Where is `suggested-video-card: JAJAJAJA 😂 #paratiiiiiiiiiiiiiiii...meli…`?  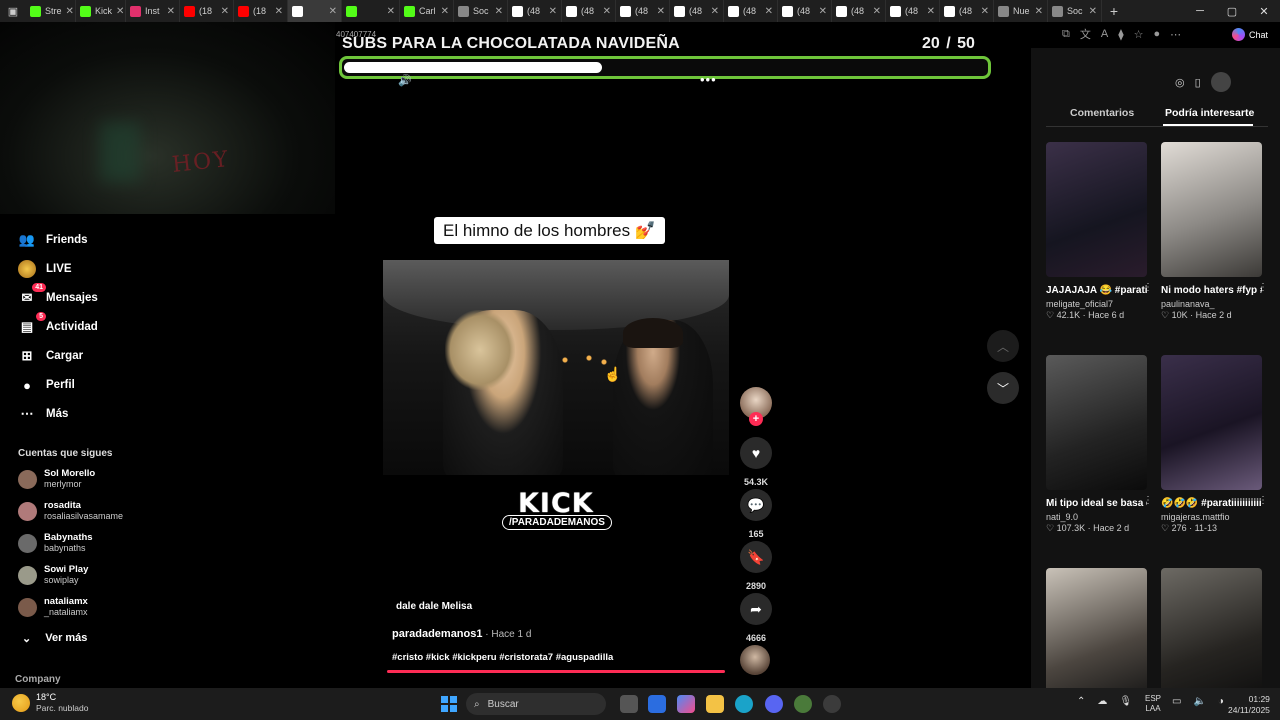 suggested-video-card: JAJAJAJA 😂 #paratiiiiiiiiiiiiiiii...meli… is located at coordinates (1099, 231).